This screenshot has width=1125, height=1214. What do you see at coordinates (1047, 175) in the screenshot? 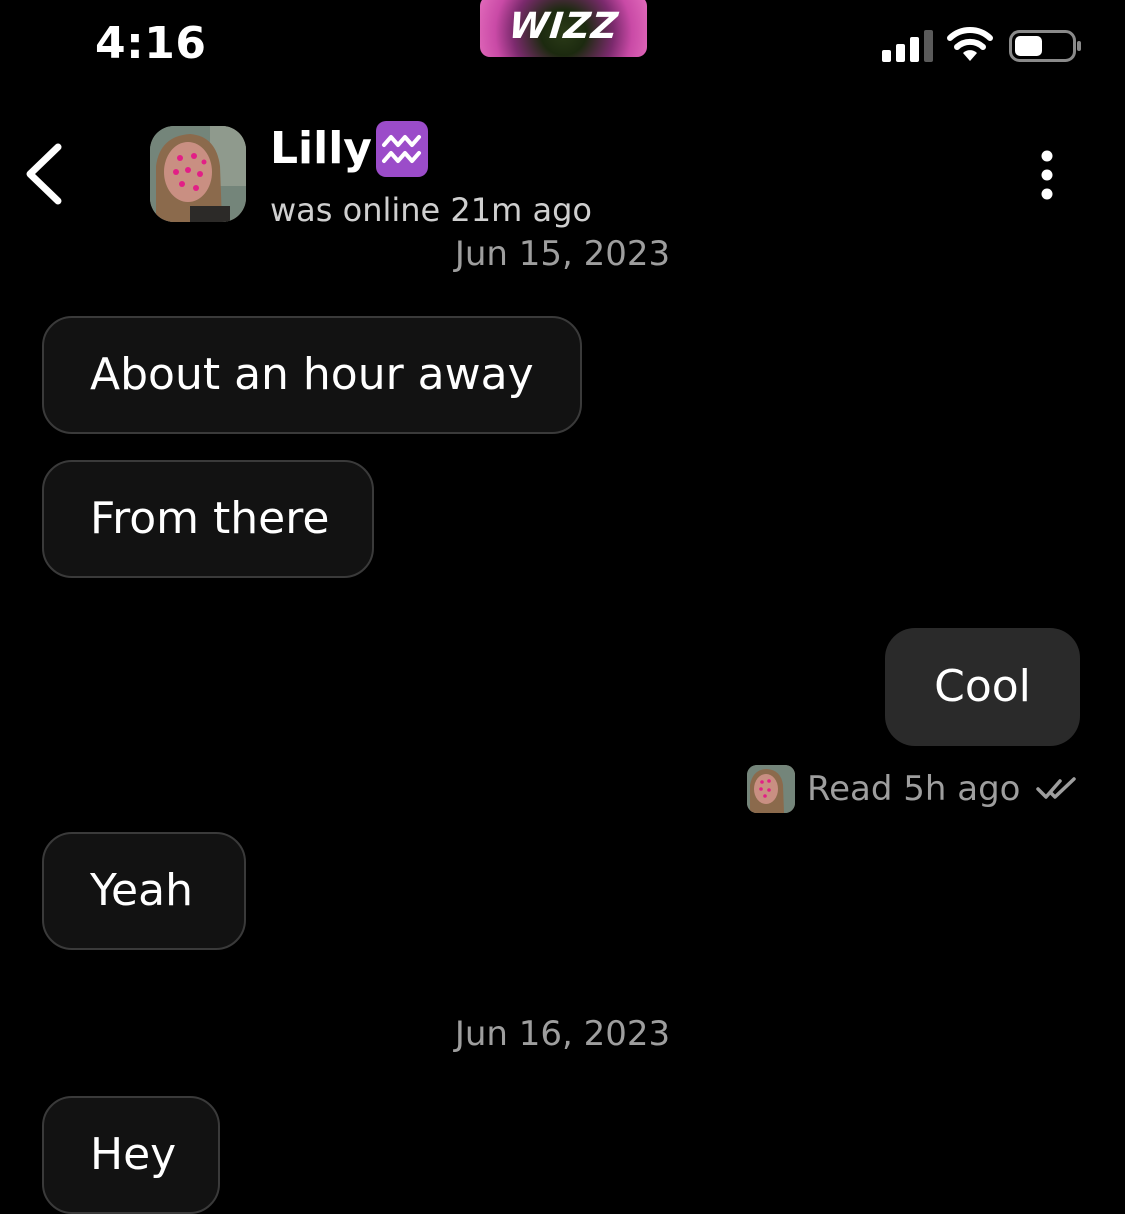
I see `more-options-icon` at bounding box center [1047, 175].